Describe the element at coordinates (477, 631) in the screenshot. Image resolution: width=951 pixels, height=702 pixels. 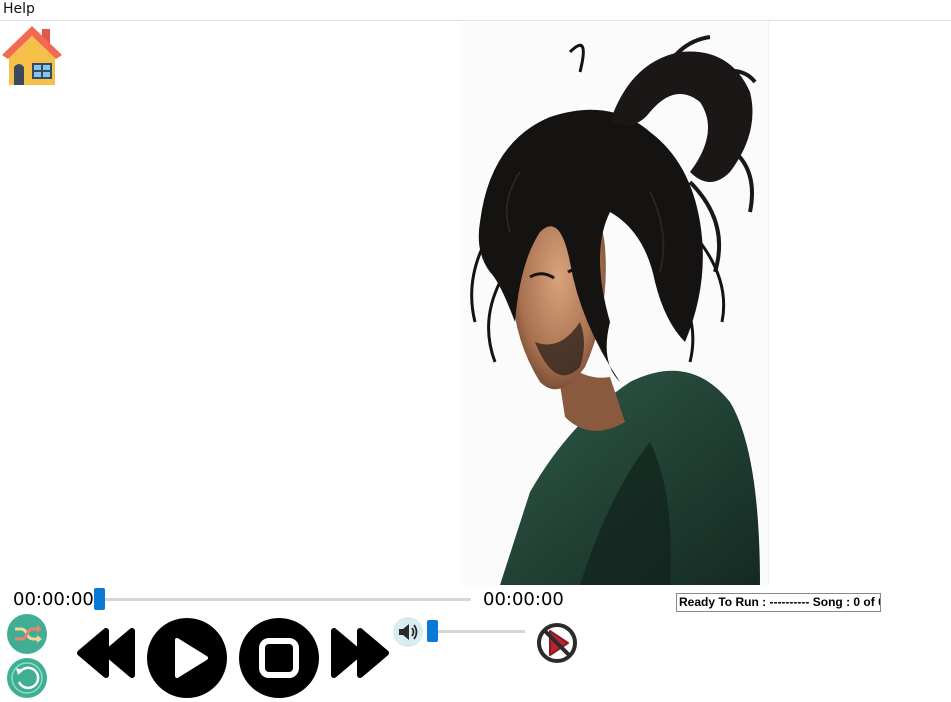
I see `volume-slider-track` at that location.